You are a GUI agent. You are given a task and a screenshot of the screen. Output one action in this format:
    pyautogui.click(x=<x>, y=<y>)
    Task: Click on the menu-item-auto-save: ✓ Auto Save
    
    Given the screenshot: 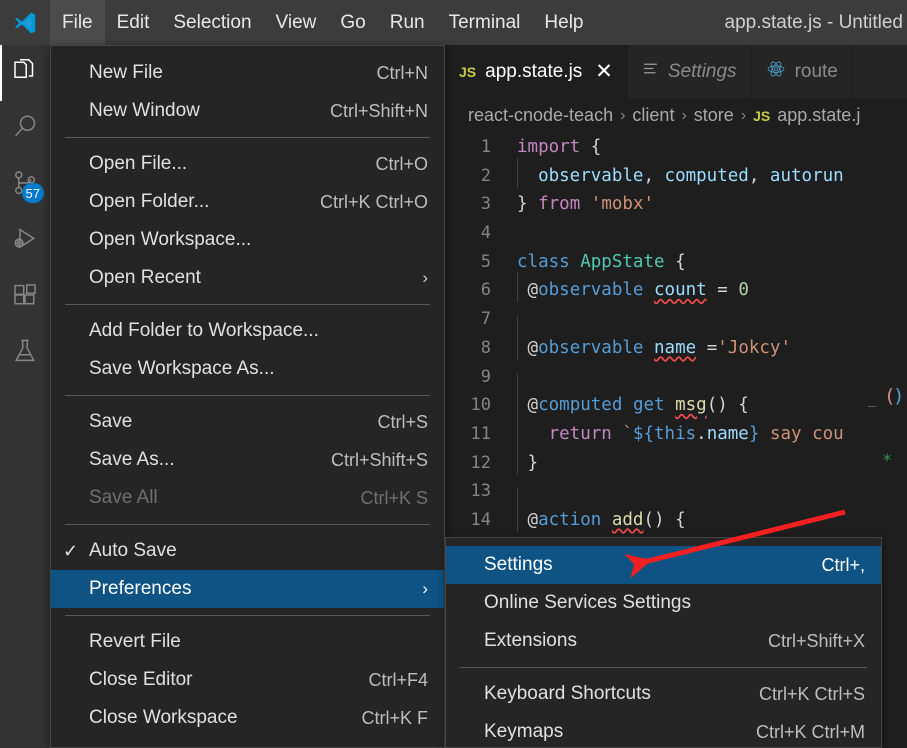 What is the action you would take?
    pyautogui.click(x=247, y=551)
    